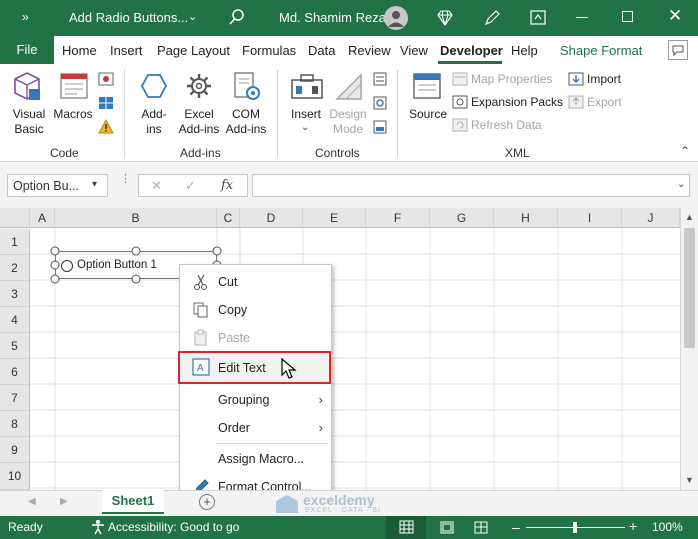 This screenshot has width=698, height=539. Describe the element at coordinates (471, 50) in the screenshot. I see `tab-developer: Developer` at that location.